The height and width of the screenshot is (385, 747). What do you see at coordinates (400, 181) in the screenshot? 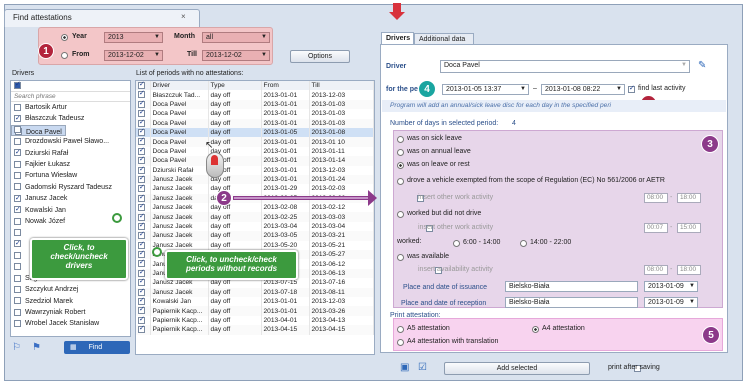
I see `drove-exempt-radio` at bounding box center [400, 181].